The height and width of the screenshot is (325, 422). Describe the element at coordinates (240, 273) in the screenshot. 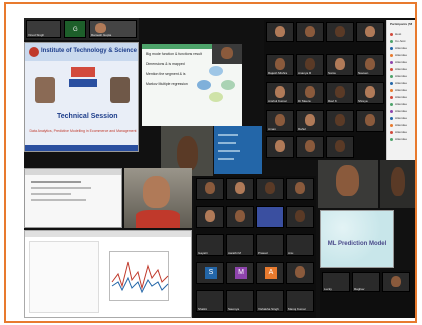

I see `participant-tile: M` at that location.